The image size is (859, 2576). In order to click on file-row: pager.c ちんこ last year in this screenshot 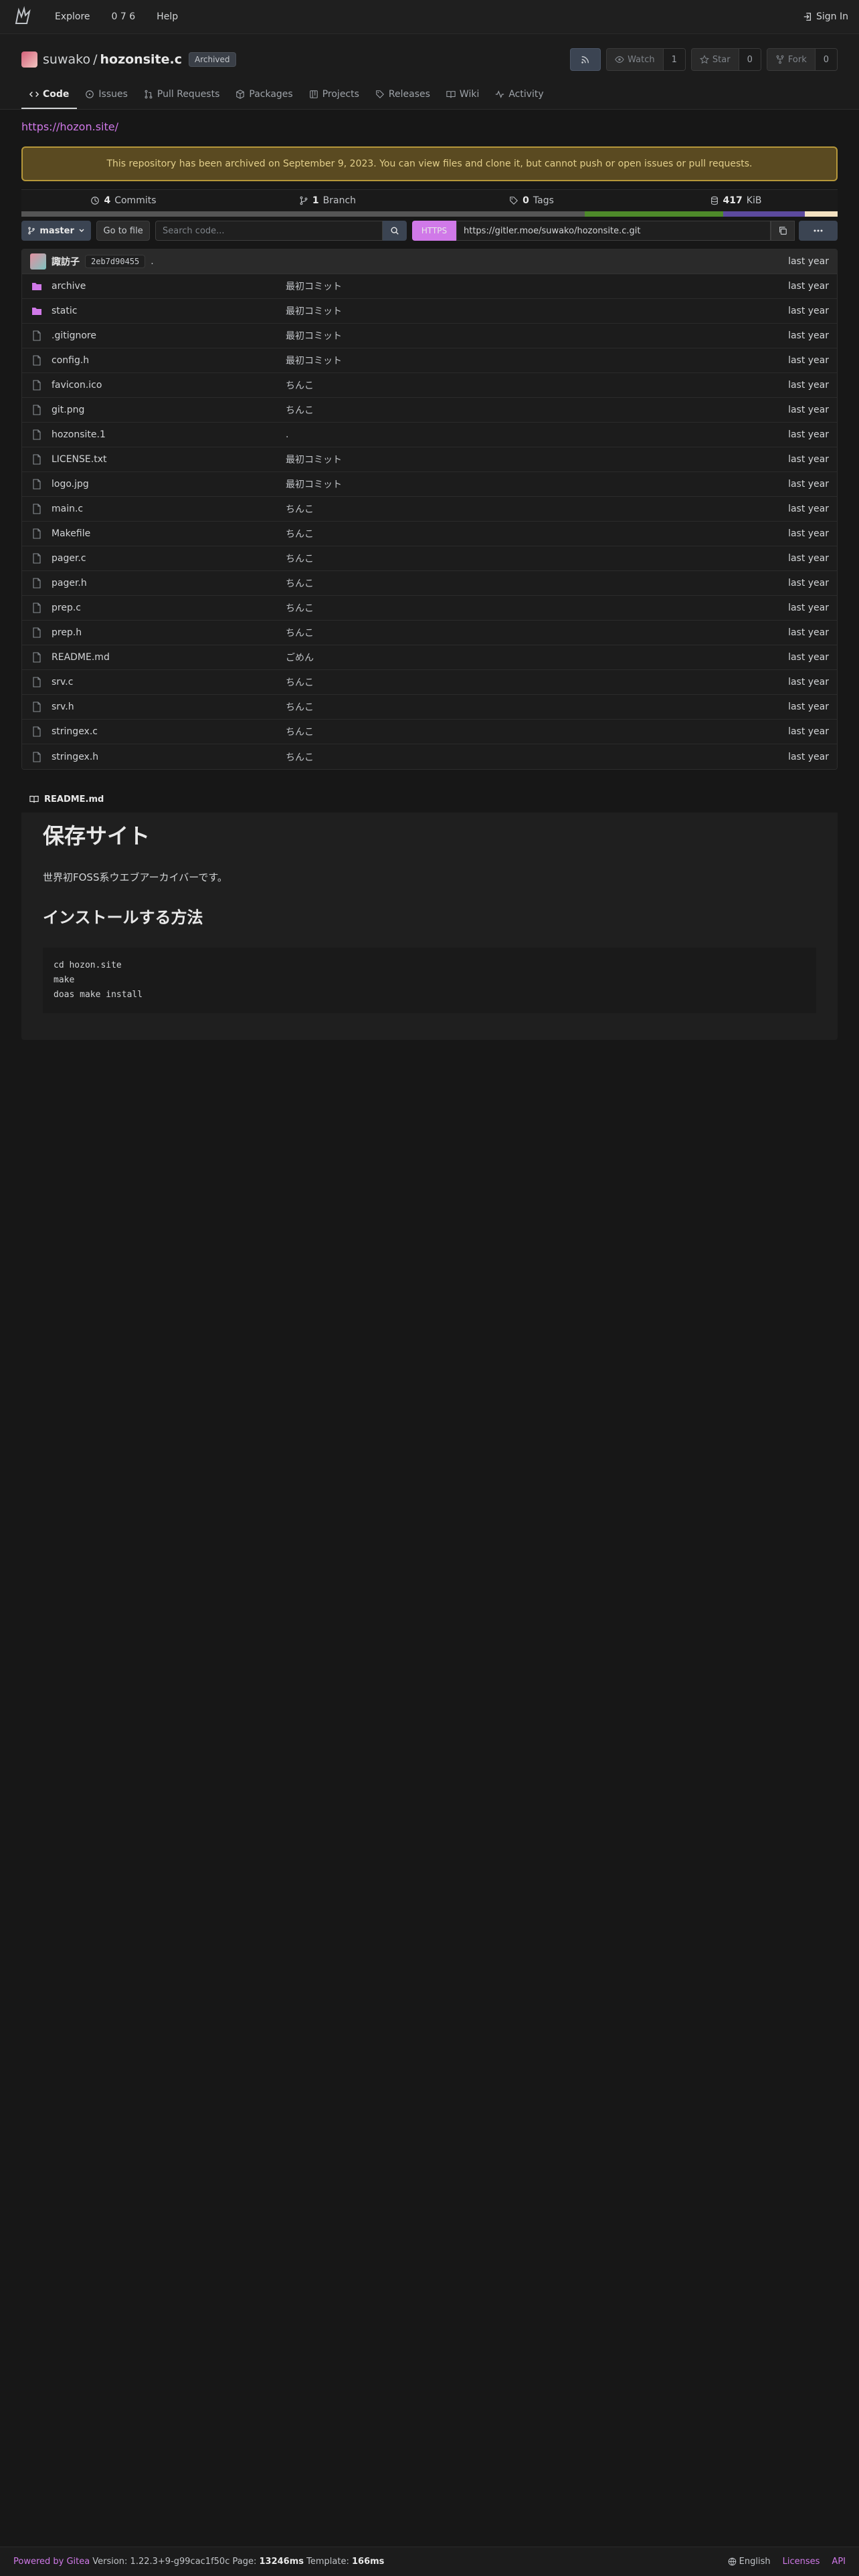, I will do `click(429, 558)`.